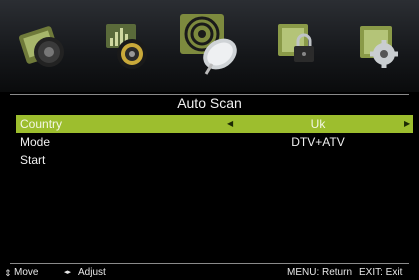  What do you see at coordinates (8, 273) in the screenshot?
I see `move-icon: ⇕` at bounding box center [8, 273].